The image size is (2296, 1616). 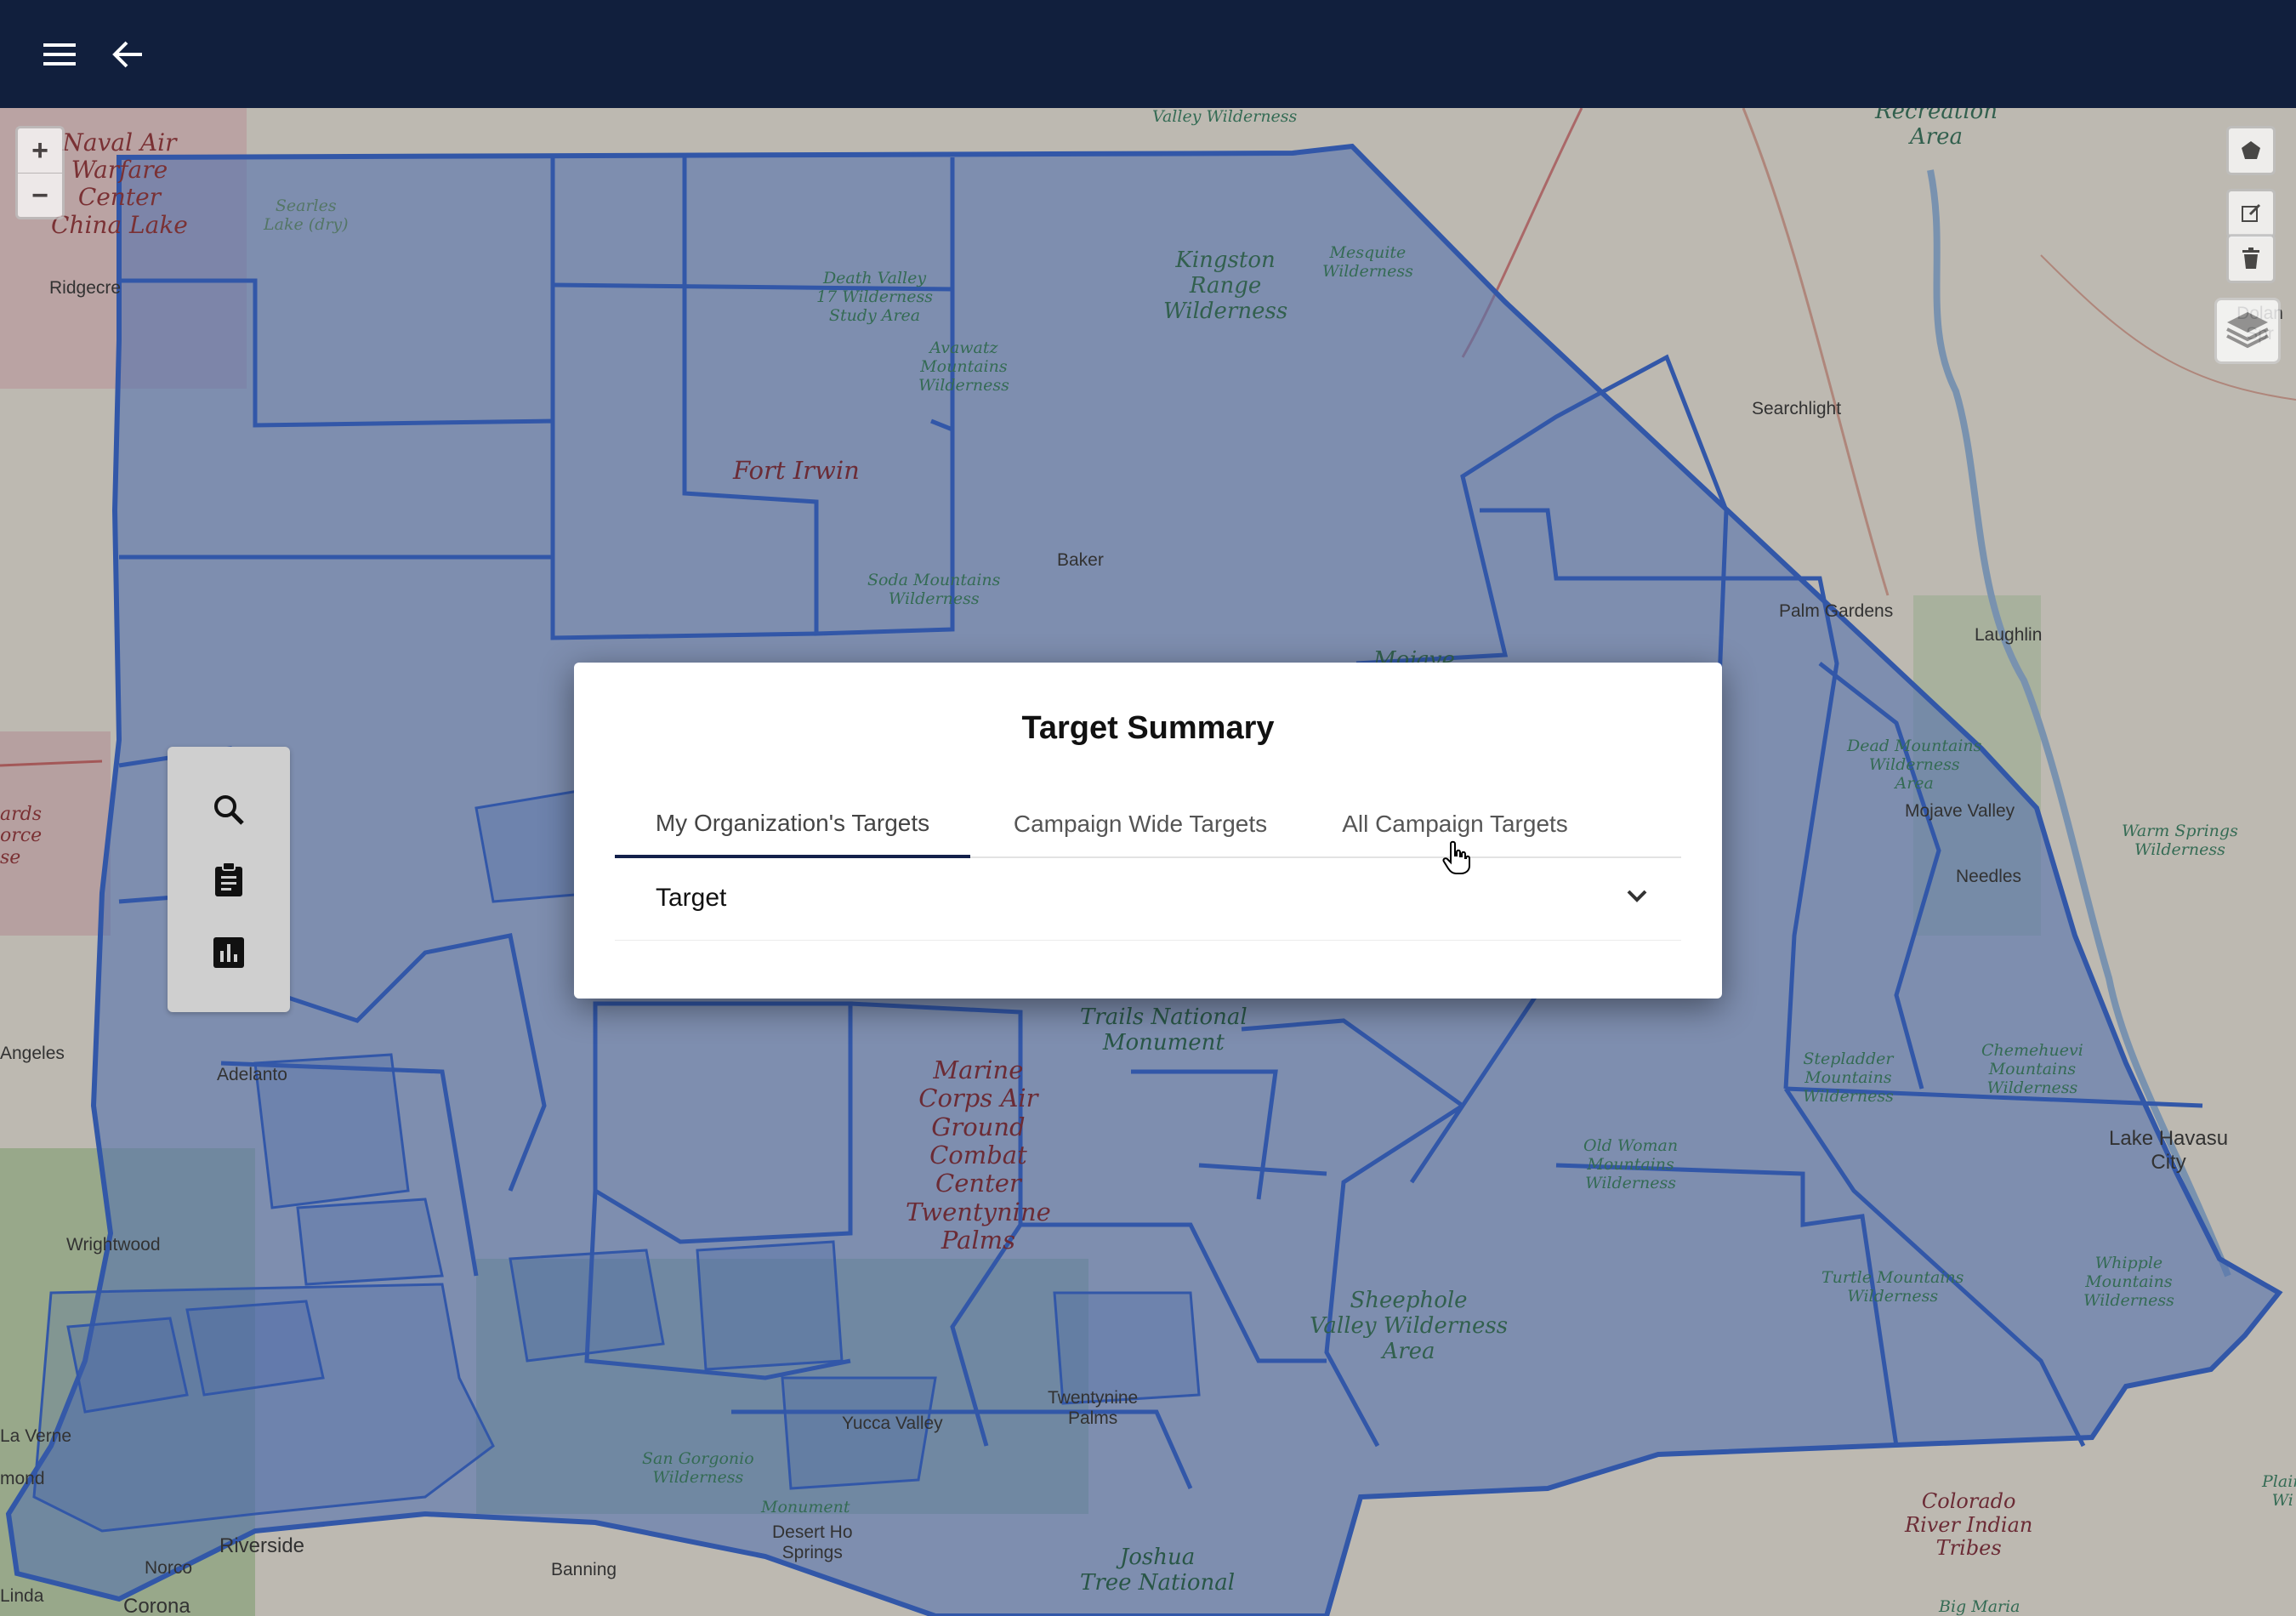 I want to click on map-label-valley-wilderness: Valley Wilderness, so click(x=1225, y=117).